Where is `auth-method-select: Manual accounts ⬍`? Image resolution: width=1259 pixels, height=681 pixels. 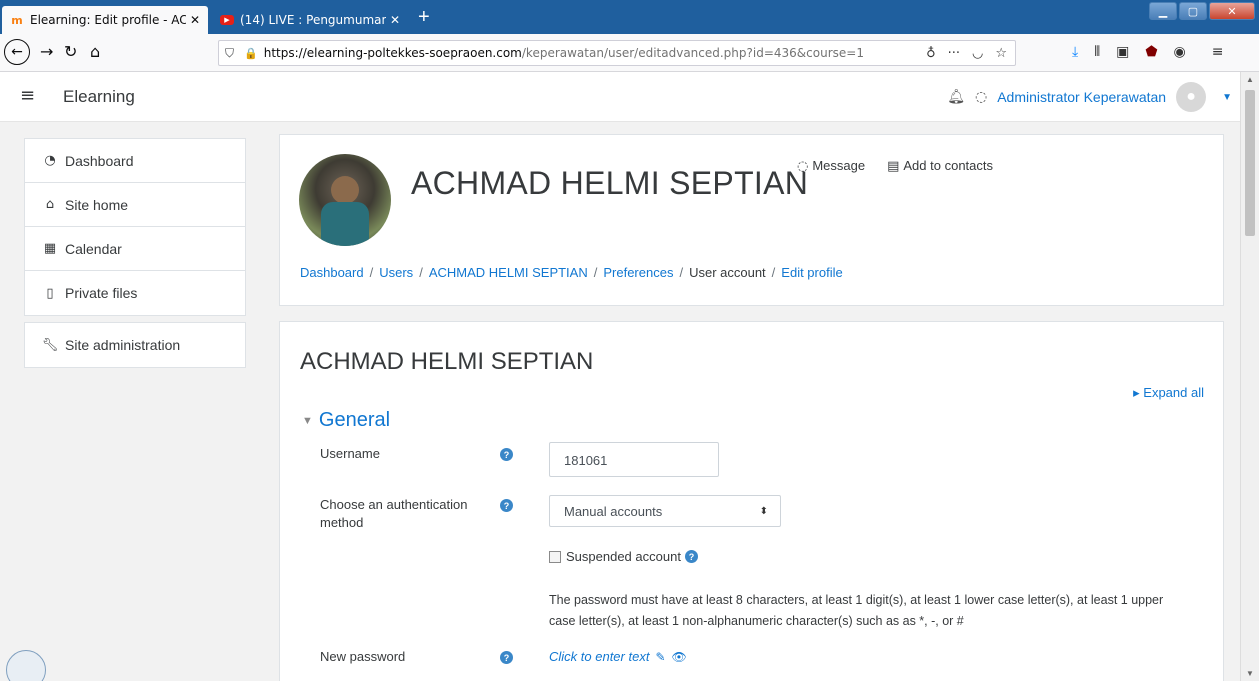 auth-method-select: Manual accounts ⬍ is located at coordinates (665, 511).